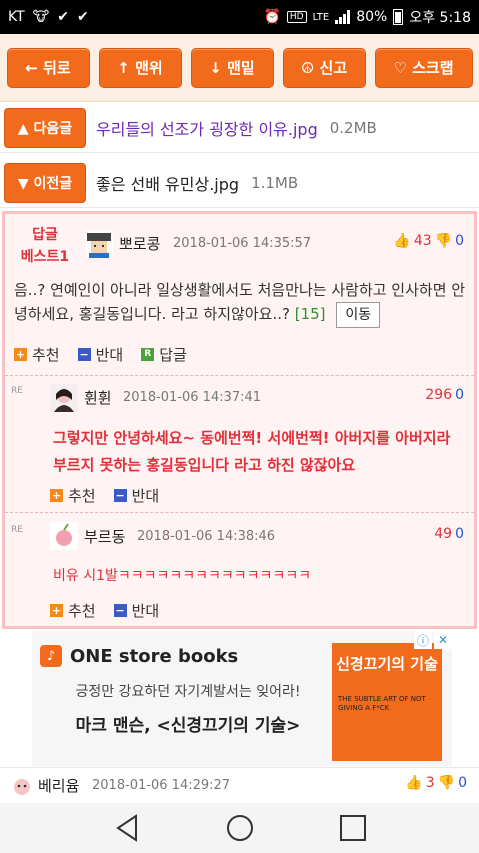 The image size is (479, 853). What do you see at coordinates (275, 182) in the screenshot?
I see `prev-post-size: 1.1MB` at bounding box center [275, 182].